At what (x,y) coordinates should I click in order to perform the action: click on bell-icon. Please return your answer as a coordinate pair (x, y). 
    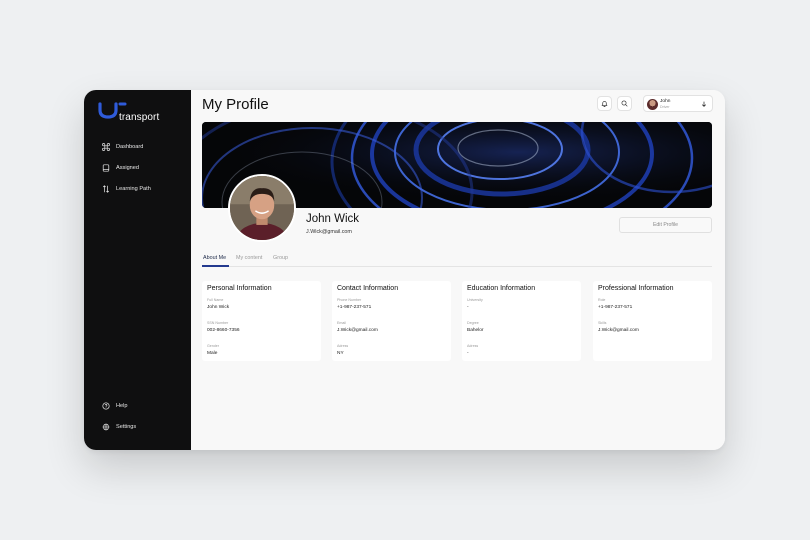
    Looking at the image, I should click on (604, 104).